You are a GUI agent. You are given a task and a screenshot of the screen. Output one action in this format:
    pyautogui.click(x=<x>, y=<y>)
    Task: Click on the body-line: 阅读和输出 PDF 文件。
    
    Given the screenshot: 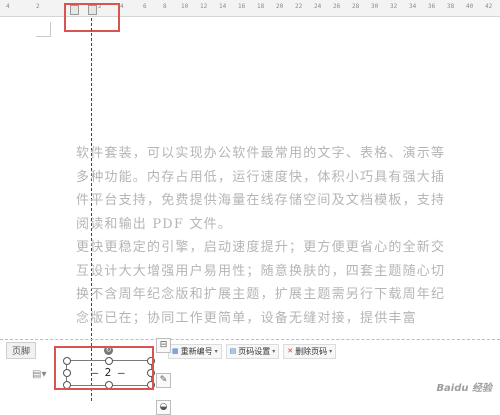 What is the action you would take?
    pyautogui.click(x=154, y=224)
    